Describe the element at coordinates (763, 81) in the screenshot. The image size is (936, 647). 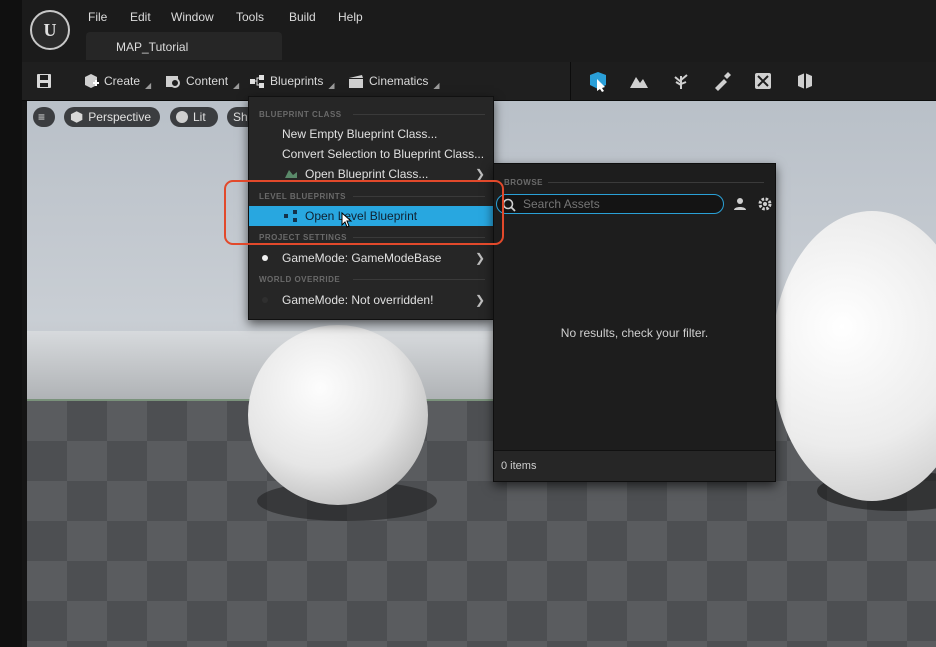
I see `fracture-mode-icon` at that location.